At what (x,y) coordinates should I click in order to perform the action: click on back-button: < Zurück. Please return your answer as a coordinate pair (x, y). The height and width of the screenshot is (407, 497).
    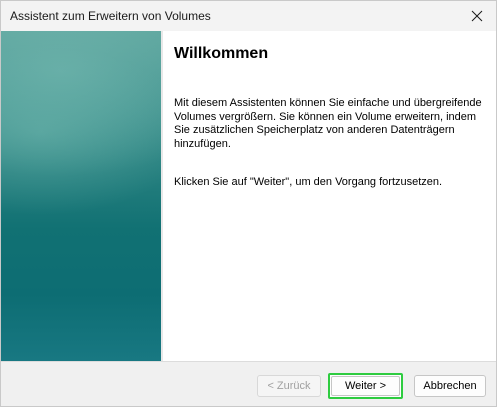
    Looking at the image, I should click on (289, 386).